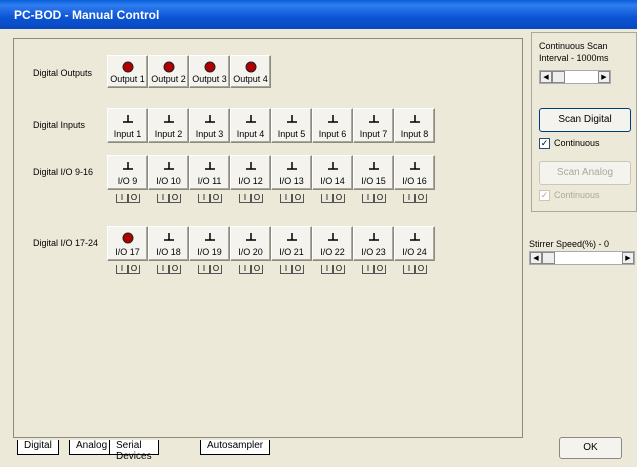  Describe the element at coordinates (332, 172) in the screenshot. I see `io-14-button: I/O 14` at that location.